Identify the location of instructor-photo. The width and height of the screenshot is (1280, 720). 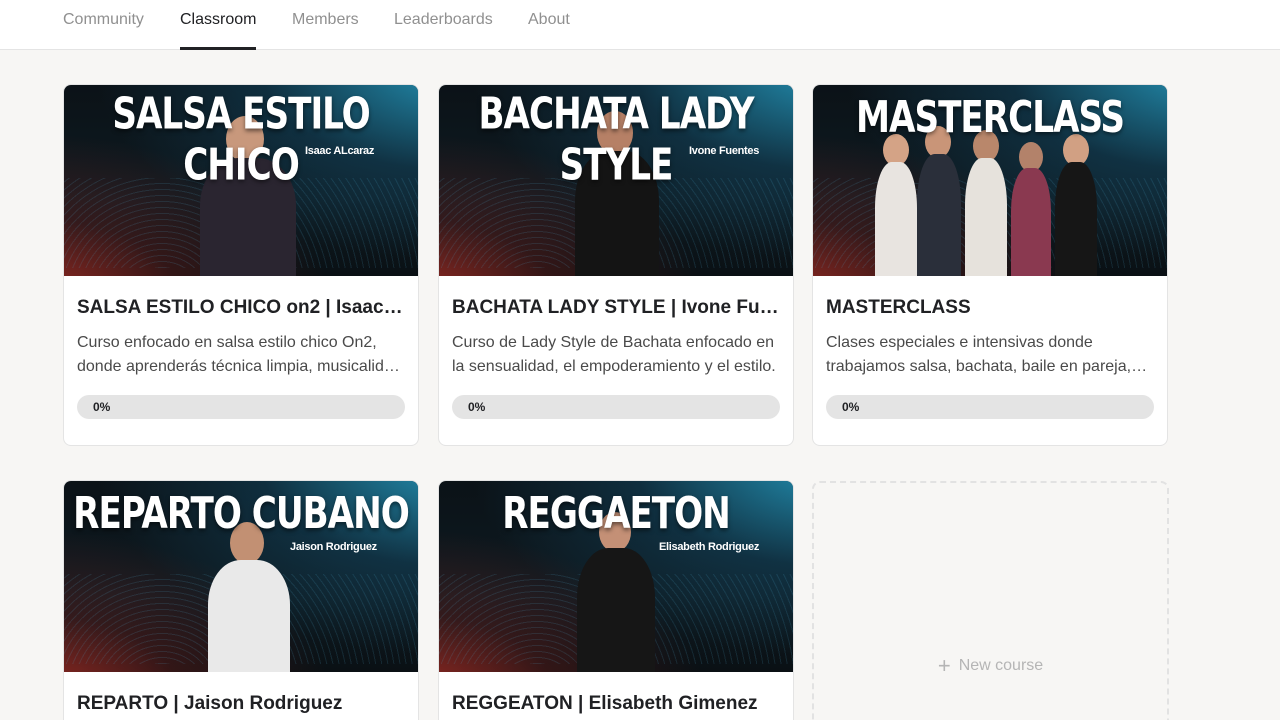
(249, 597).